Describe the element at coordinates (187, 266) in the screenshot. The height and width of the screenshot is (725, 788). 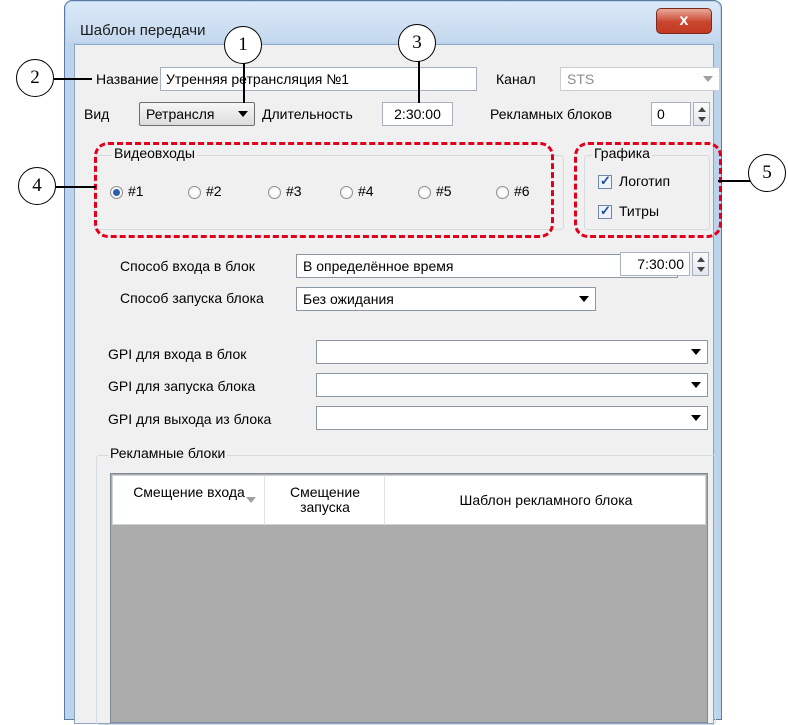
I see `entry-method-label: Способ входа в блок` at that location.